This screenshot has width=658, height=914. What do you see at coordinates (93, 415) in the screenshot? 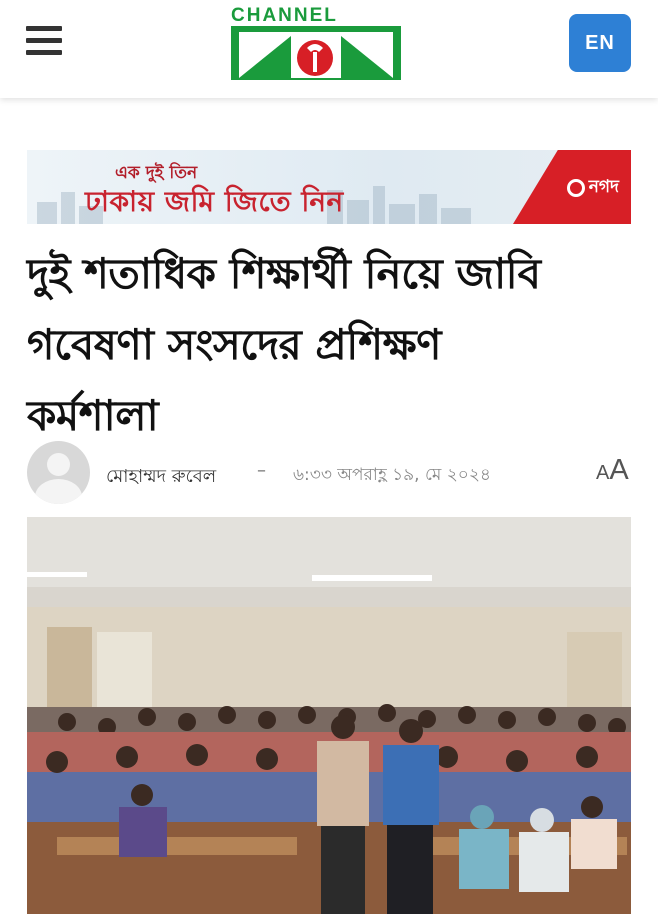
I see `headline-line: কর্মশালা` at bounding box center [93, 415].